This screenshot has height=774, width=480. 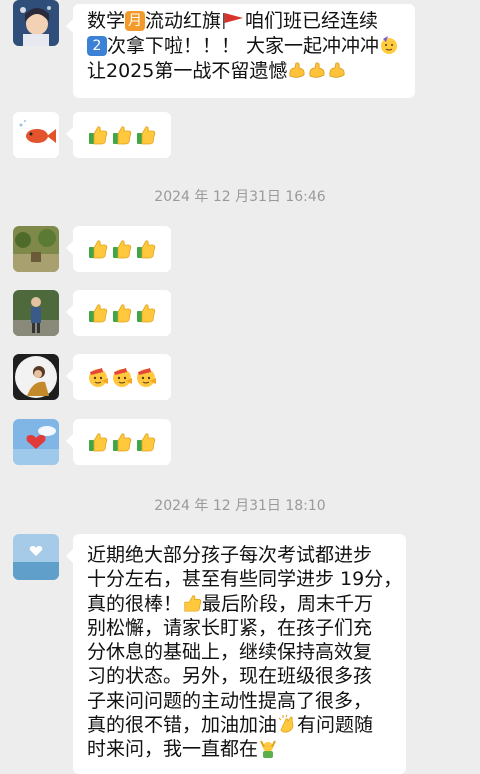 What do you see at coordinates (135, 21) in the screenshot?
I see `month-badge: 月` at bounding box center [135, 21].